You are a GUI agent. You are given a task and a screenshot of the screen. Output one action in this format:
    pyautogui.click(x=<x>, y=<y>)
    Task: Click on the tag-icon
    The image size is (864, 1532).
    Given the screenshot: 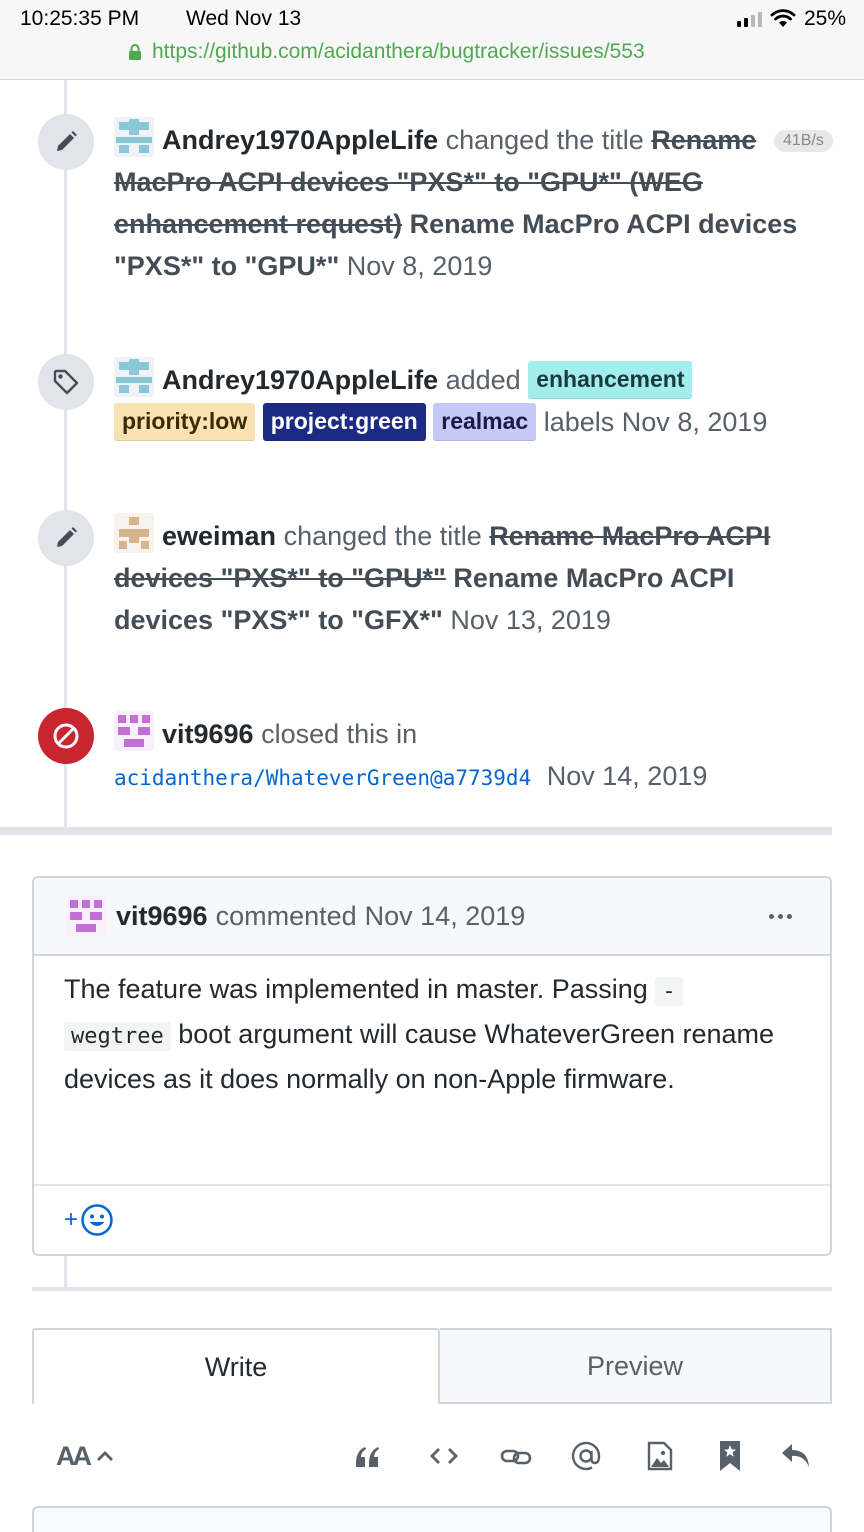 What is the action you would take?
    pyautogui.click(x=66, y=382)
    